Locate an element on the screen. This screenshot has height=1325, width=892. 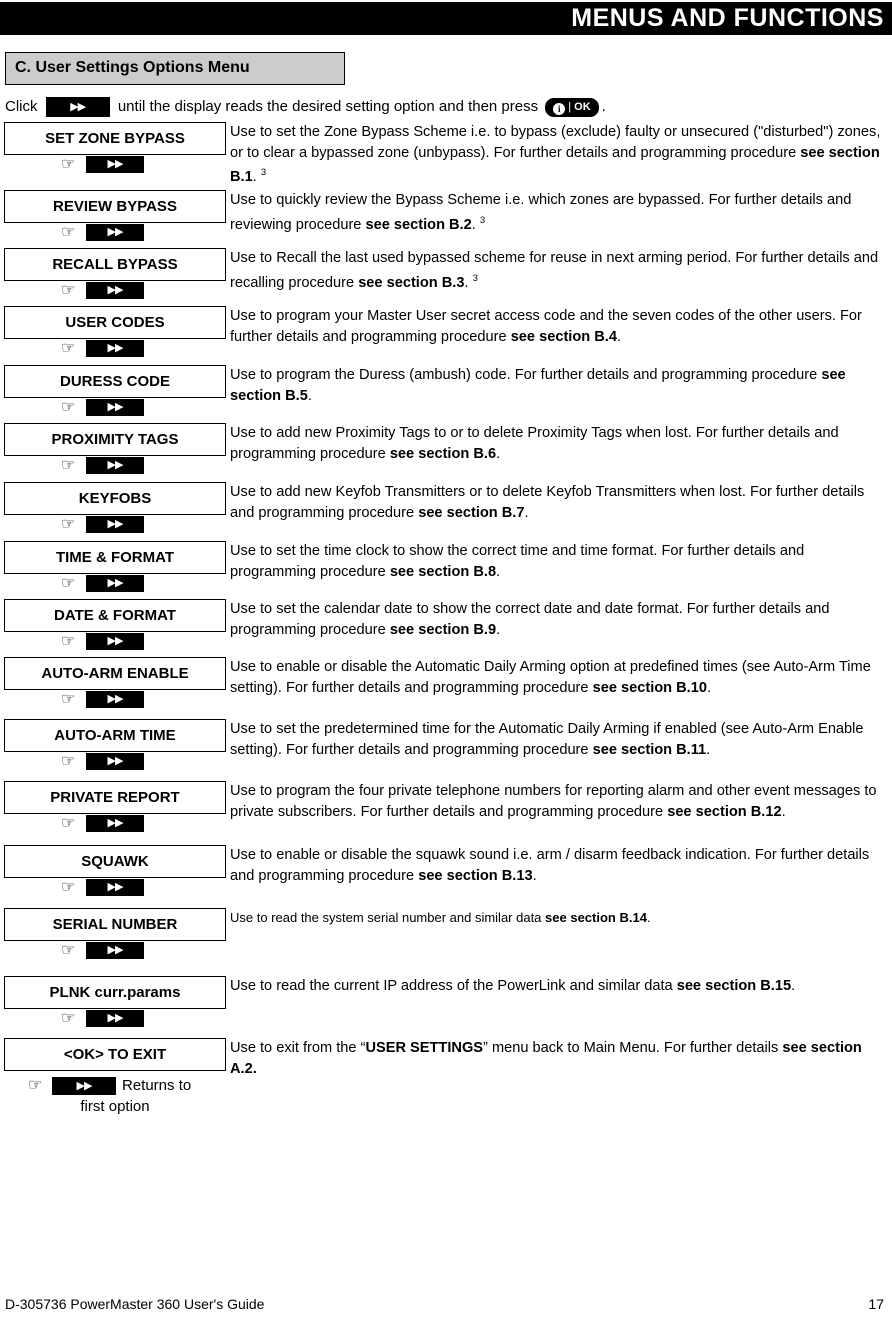
menu-option-box: SQUAWK is located at coordinates (115, 861).